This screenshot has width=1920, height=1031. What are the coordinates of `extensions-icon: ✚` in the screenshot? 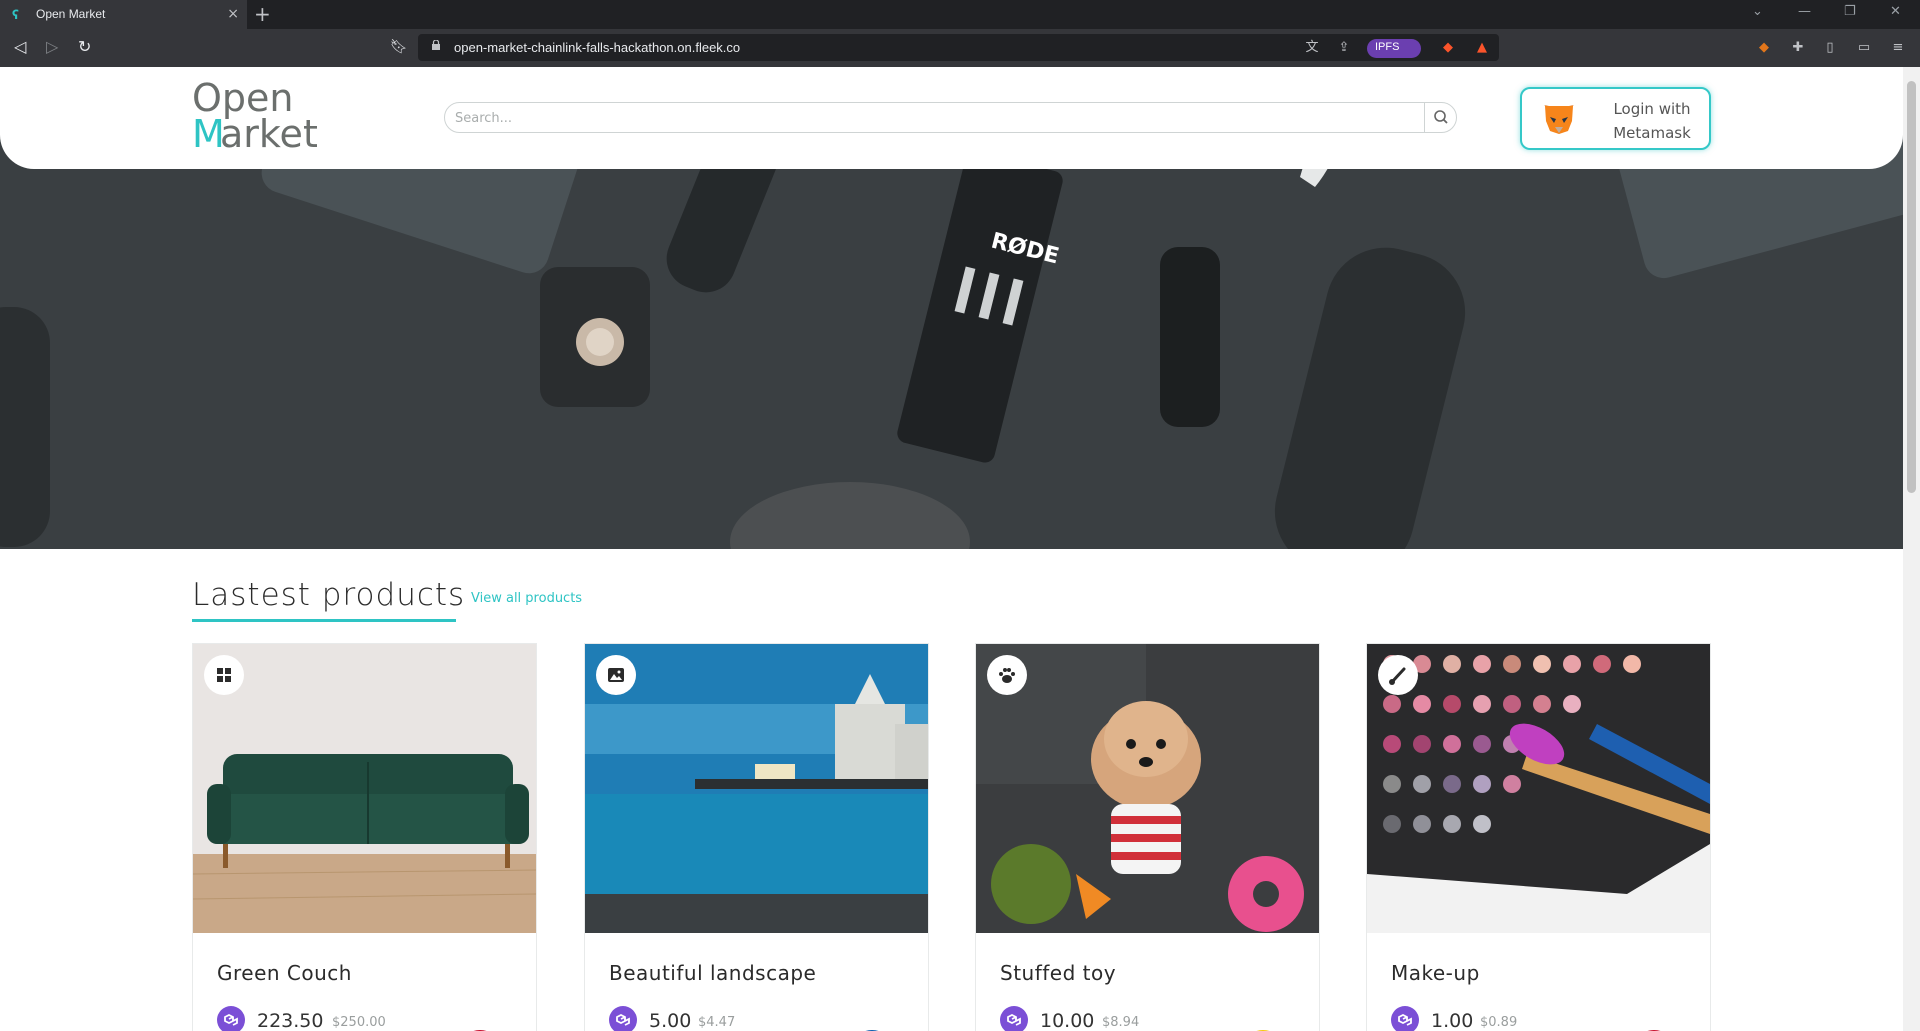 It's located at (1798, 48).